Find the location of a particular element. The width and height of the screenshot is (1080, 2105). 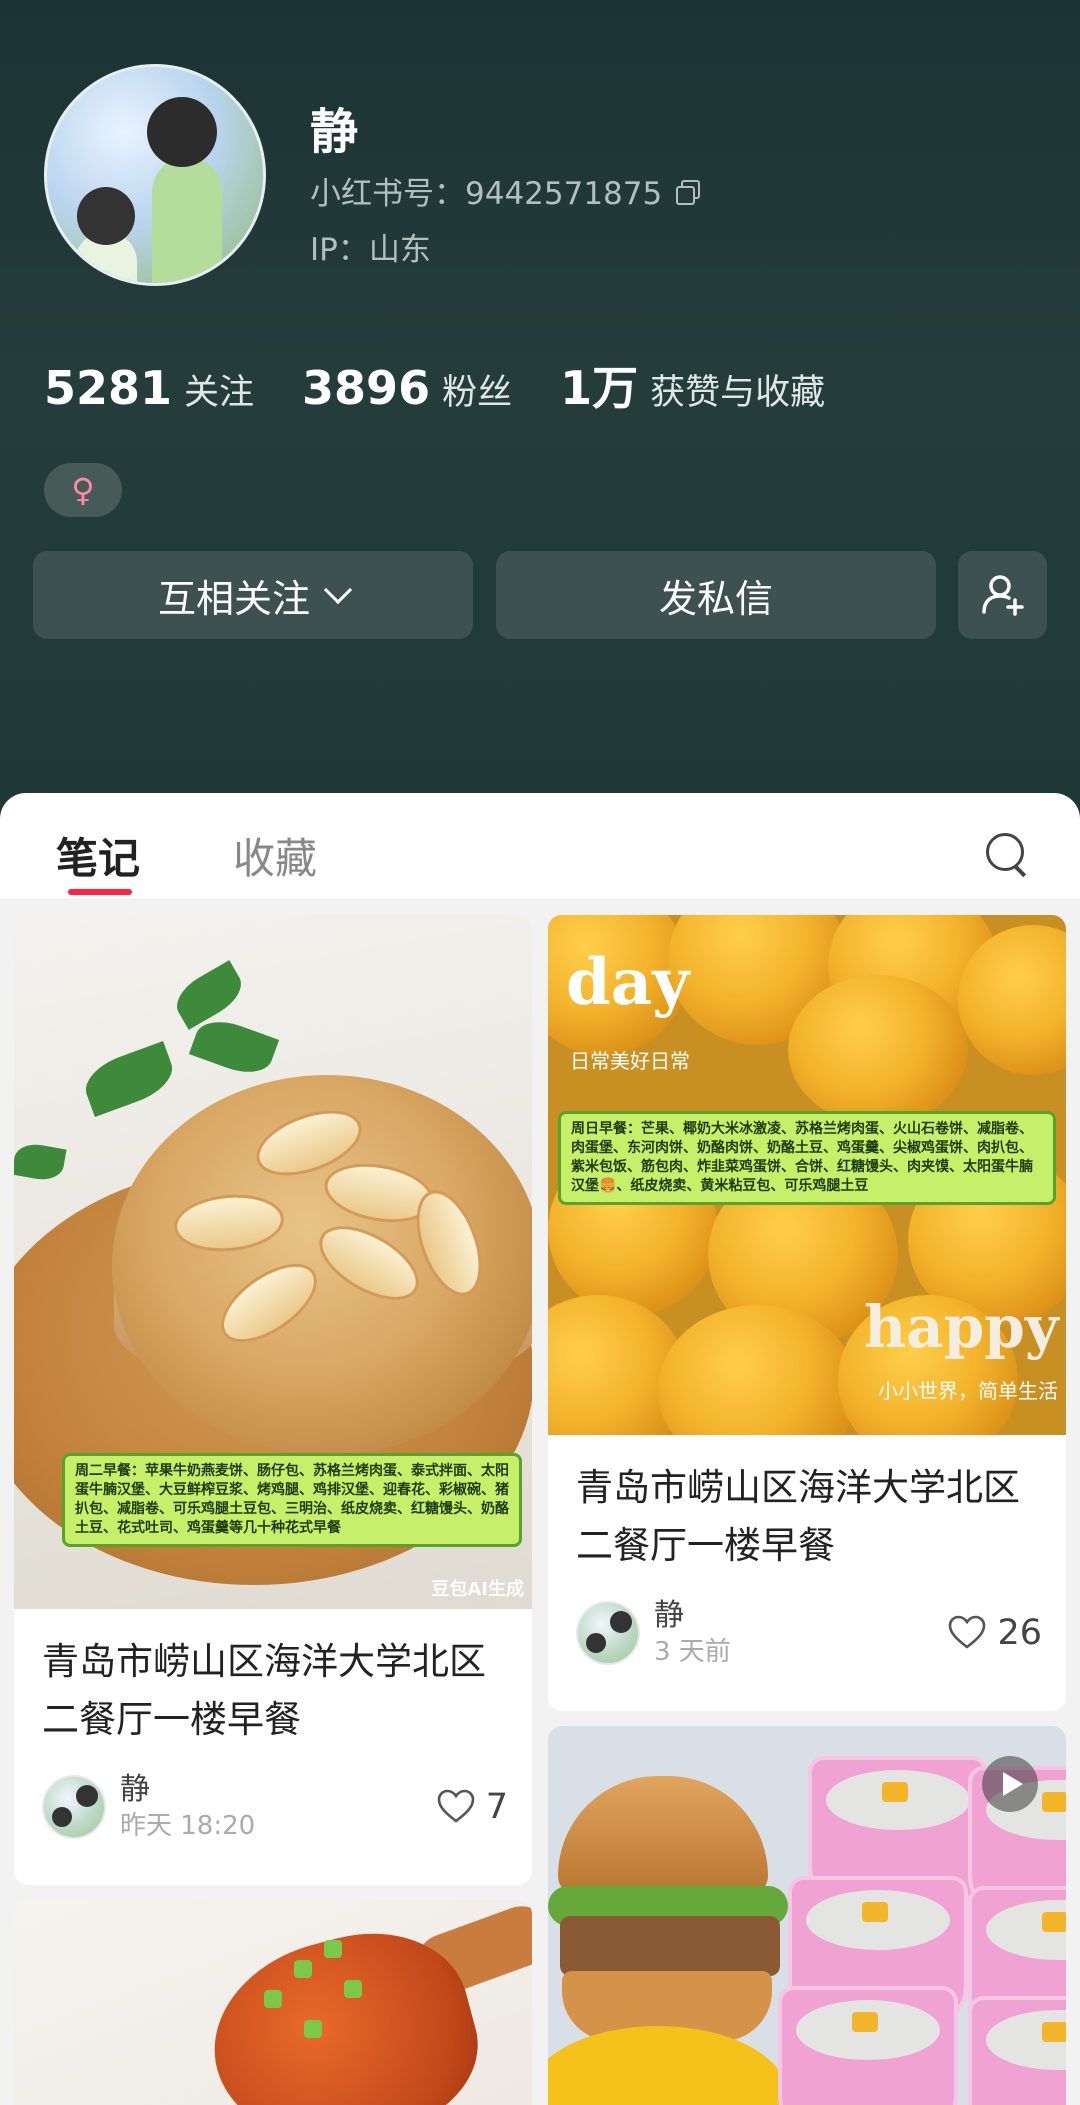

gender-badge: ♀ is located at coordinates (83, 490).